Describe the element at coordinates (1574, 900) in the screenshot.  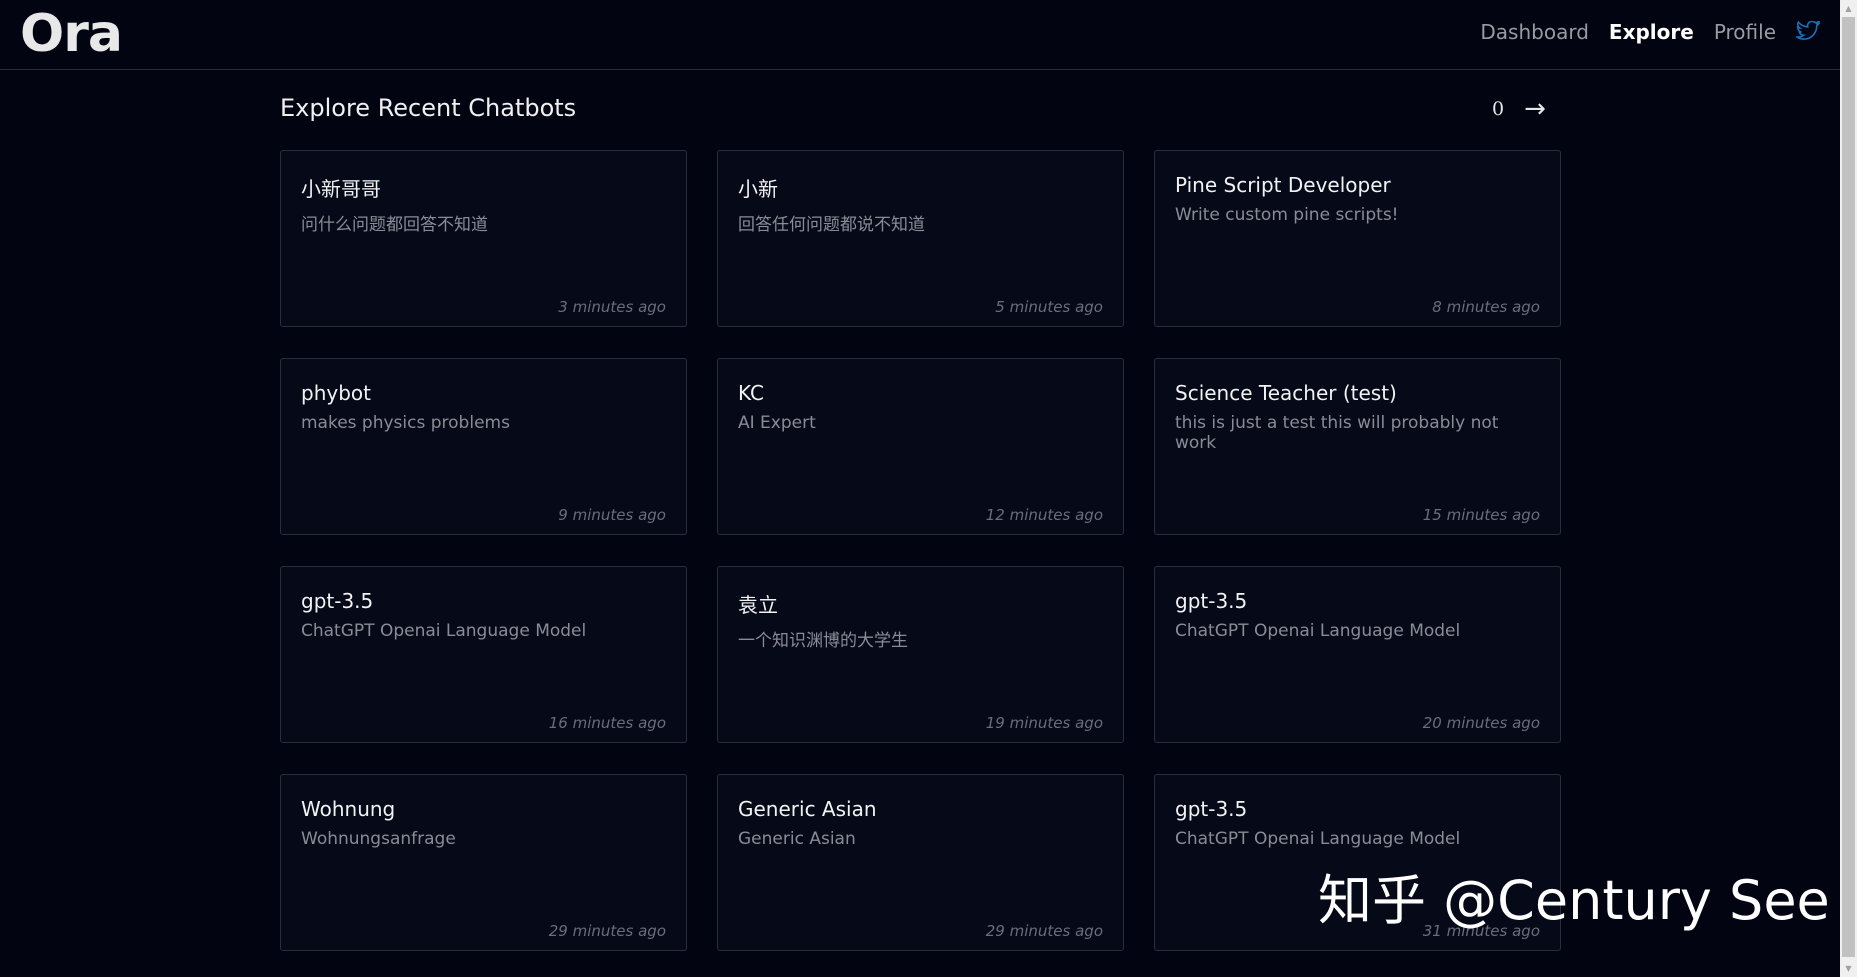
I see `watermark: 知乎 @Century See` at that location.